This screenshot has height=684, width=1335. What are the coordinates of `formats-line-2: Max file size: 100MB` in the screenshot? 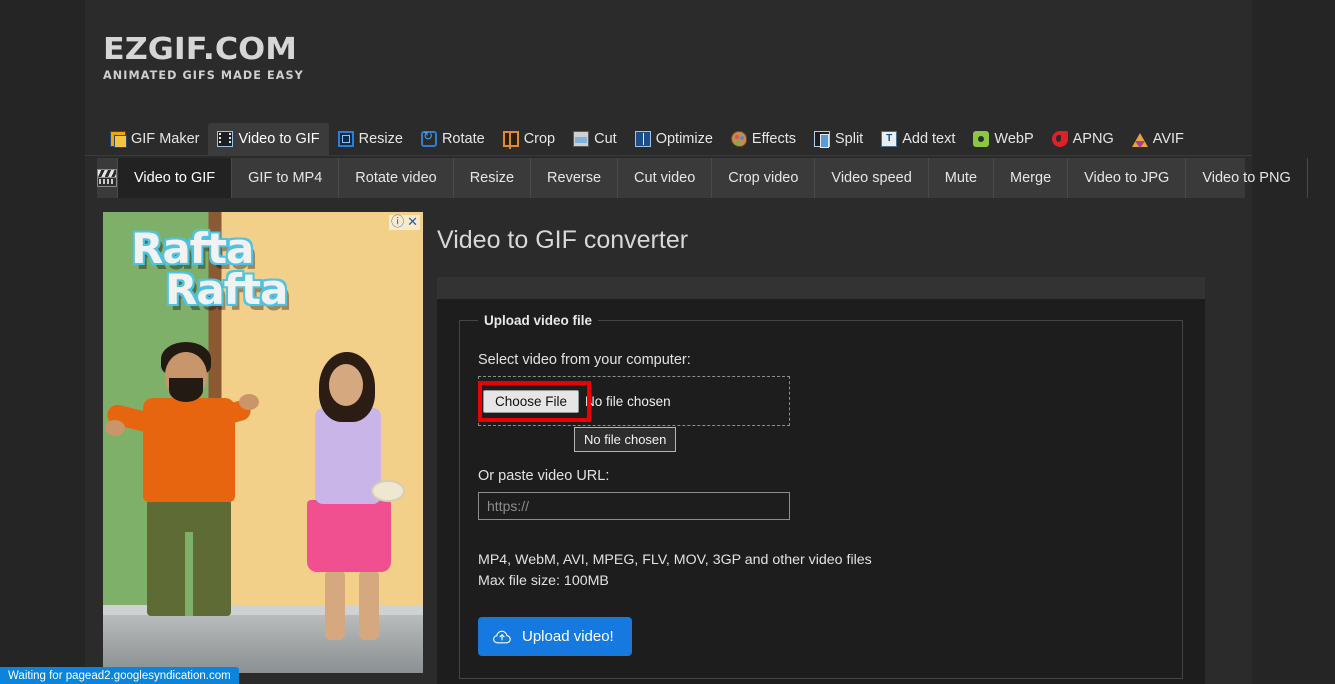 It's located at (543, 580).